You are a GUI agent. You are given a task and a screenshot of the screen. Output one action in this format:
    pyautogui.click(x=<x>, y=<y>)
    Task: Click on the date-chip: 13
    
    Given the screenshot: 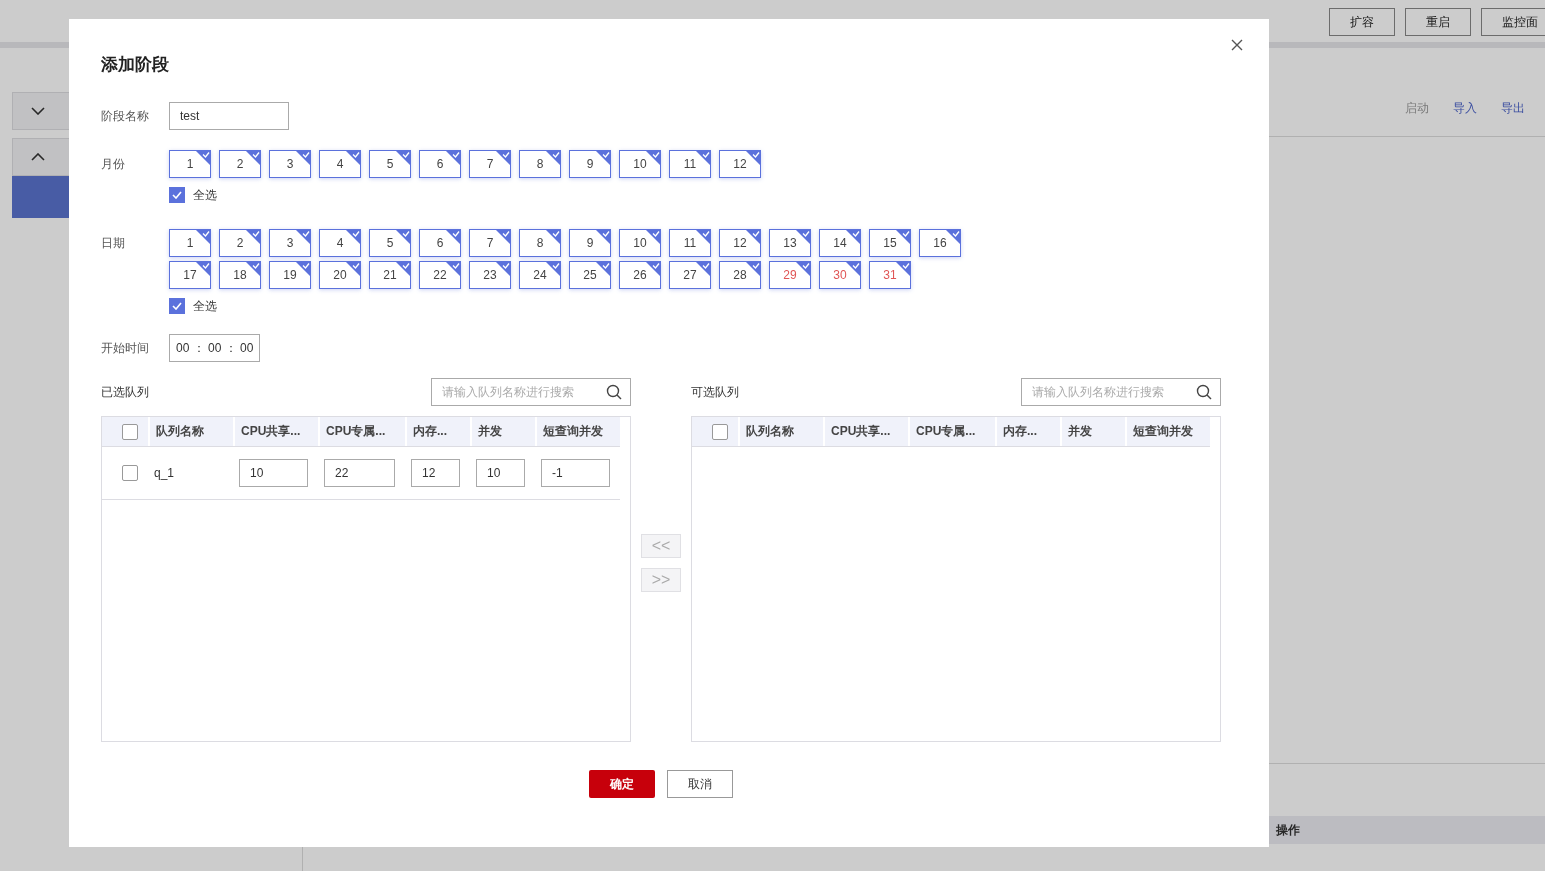 What is the action you would take?
    pyautogui.click(x=790, y=243)
    